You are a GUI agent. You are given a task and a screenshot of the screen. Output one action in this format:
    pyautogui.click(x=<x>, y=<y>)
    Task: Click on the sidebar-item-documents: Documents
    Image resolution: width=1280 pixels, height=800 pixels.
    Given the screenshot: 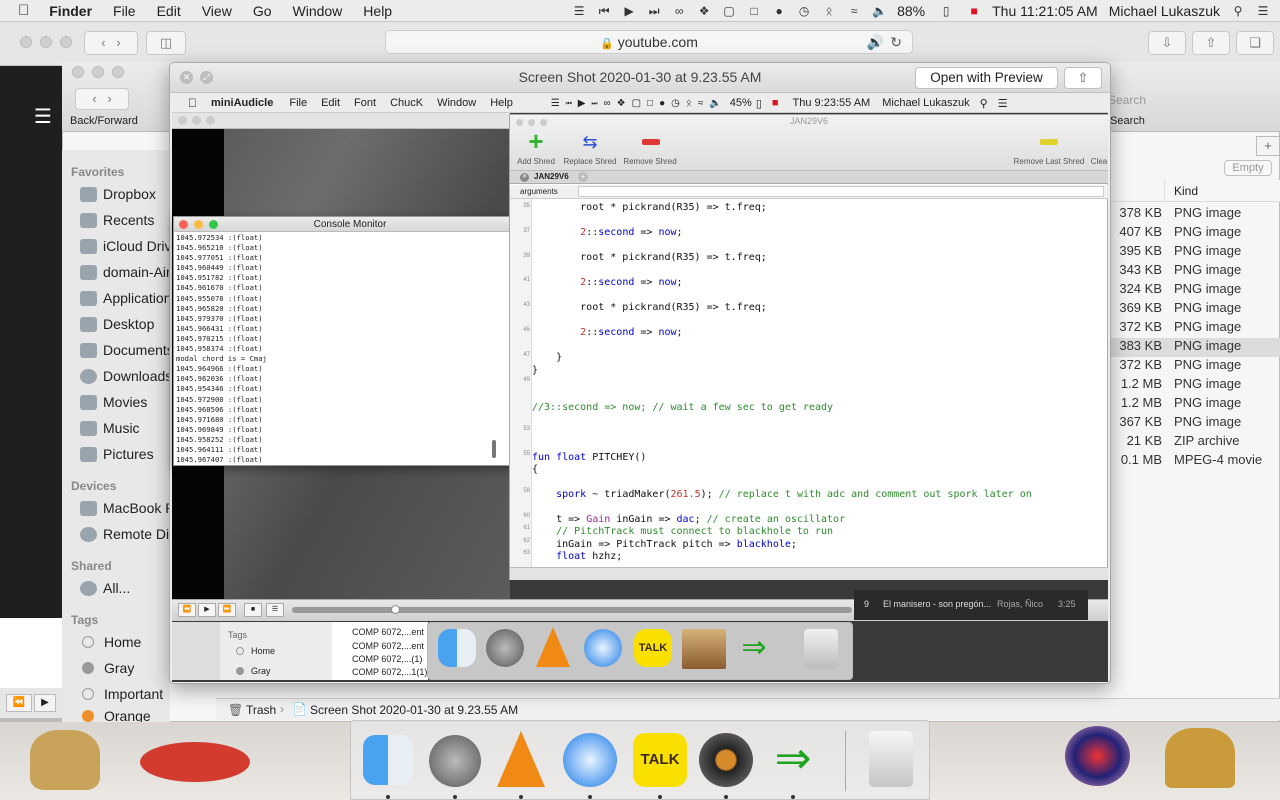 What is the action you would take?
    pyautogui.click(x=126, y=350)
    